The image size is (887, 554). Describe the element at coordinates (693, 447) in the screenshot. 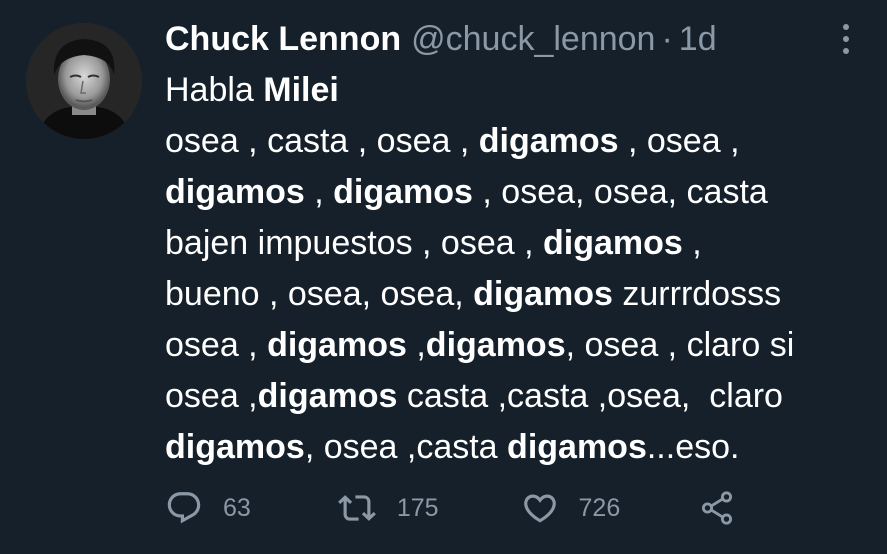

I see `tweet-text-segment: ...eso.` at that location.